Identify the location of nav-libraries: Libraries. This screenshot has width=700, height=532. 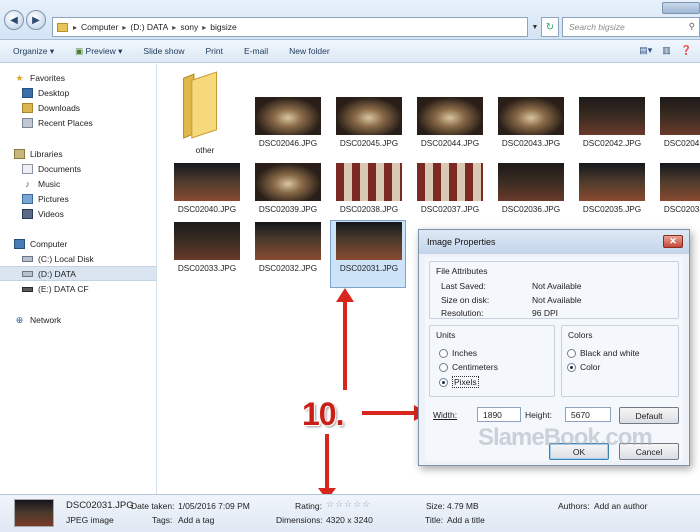
(38, 154).